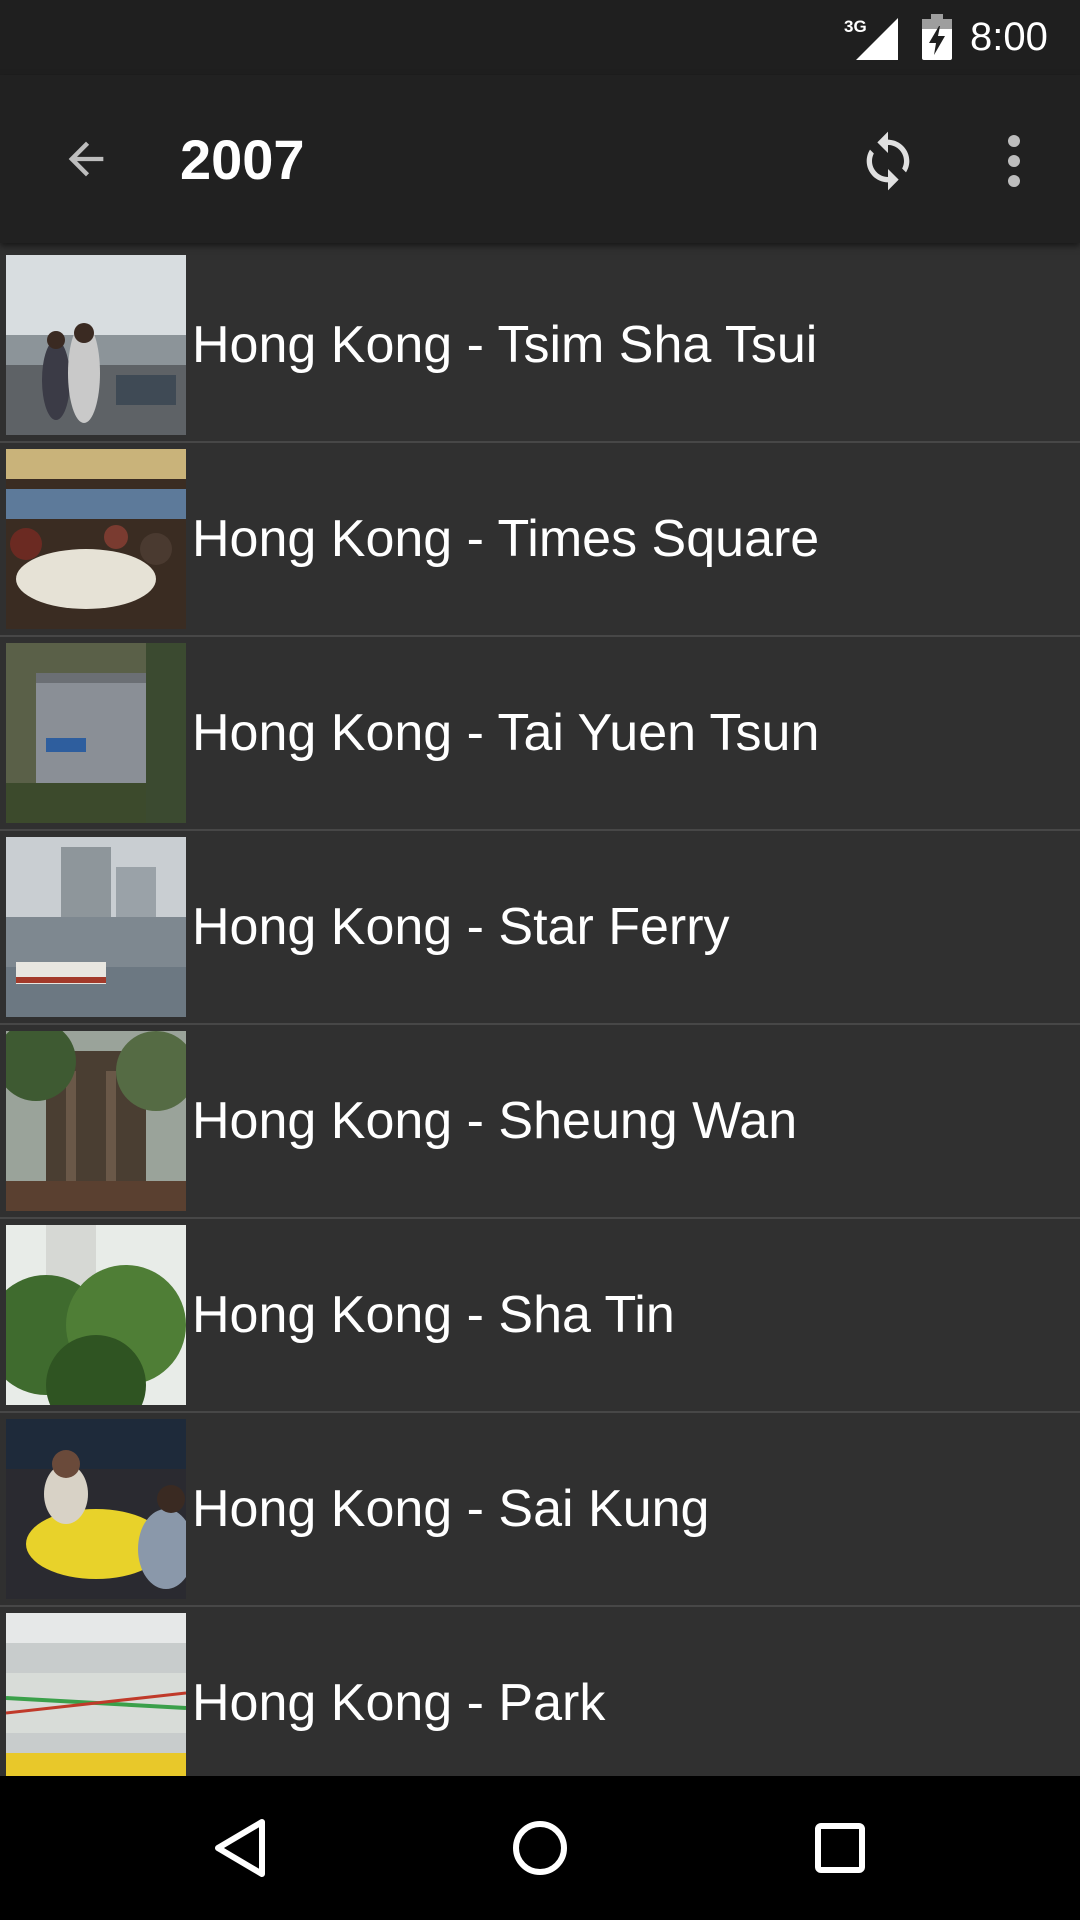 Image resolution: width=1080 pixels, height=1920 pixels. What do you see at coordinates (495, 1121) in the screenshot?
I see `album-title: Hong Kong - Sheung Wan` at bounding box center [495, 1121].